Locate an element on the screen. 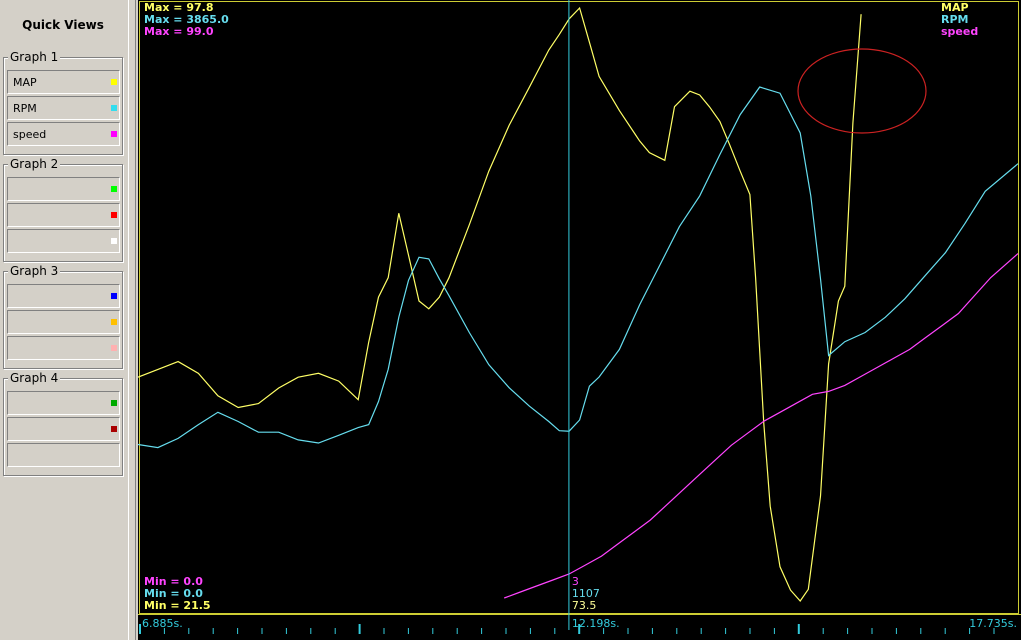  channel-label: RPM is located at coordinates (25, 108).